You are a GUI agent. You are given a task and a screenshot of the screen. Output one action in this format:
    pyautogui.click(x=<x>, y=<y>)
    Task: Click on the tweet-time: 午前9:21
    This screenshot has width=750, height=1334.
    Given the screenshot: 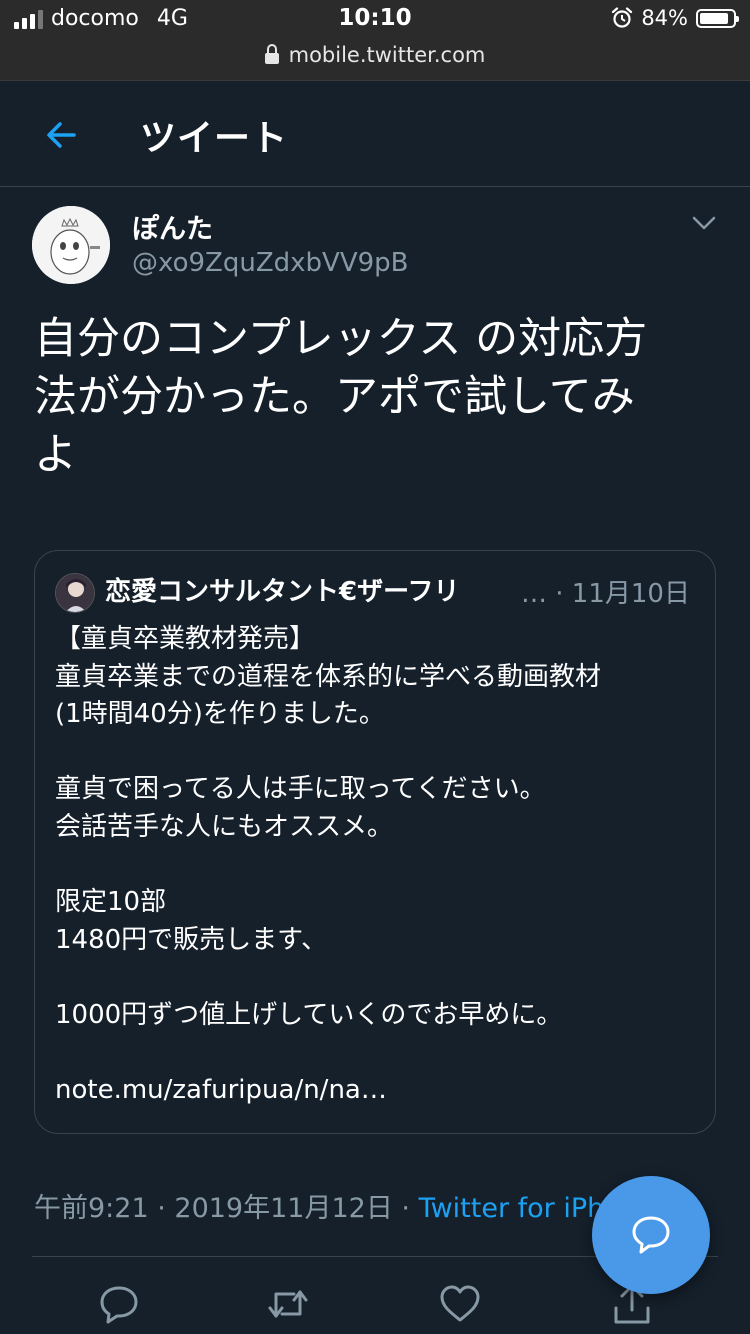 What is the action you would take?
    pyautogui.click(x=91, y=1208)
    